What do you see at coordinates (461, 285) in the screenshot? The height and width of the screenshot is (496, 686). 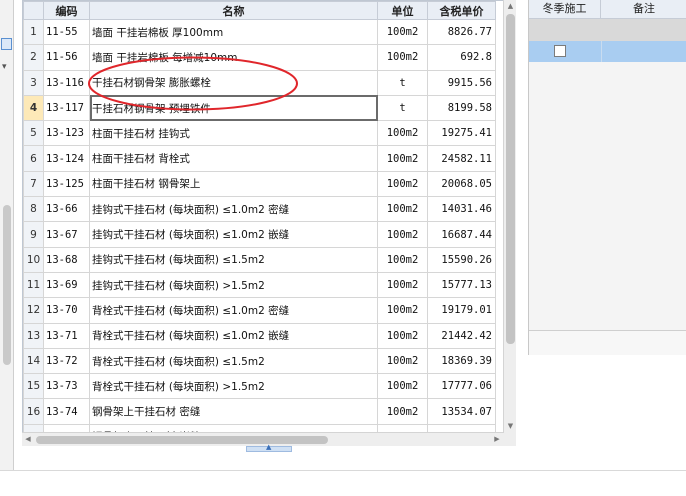 I see `price-cell: 15777.13` at bounding box center [461, 285].